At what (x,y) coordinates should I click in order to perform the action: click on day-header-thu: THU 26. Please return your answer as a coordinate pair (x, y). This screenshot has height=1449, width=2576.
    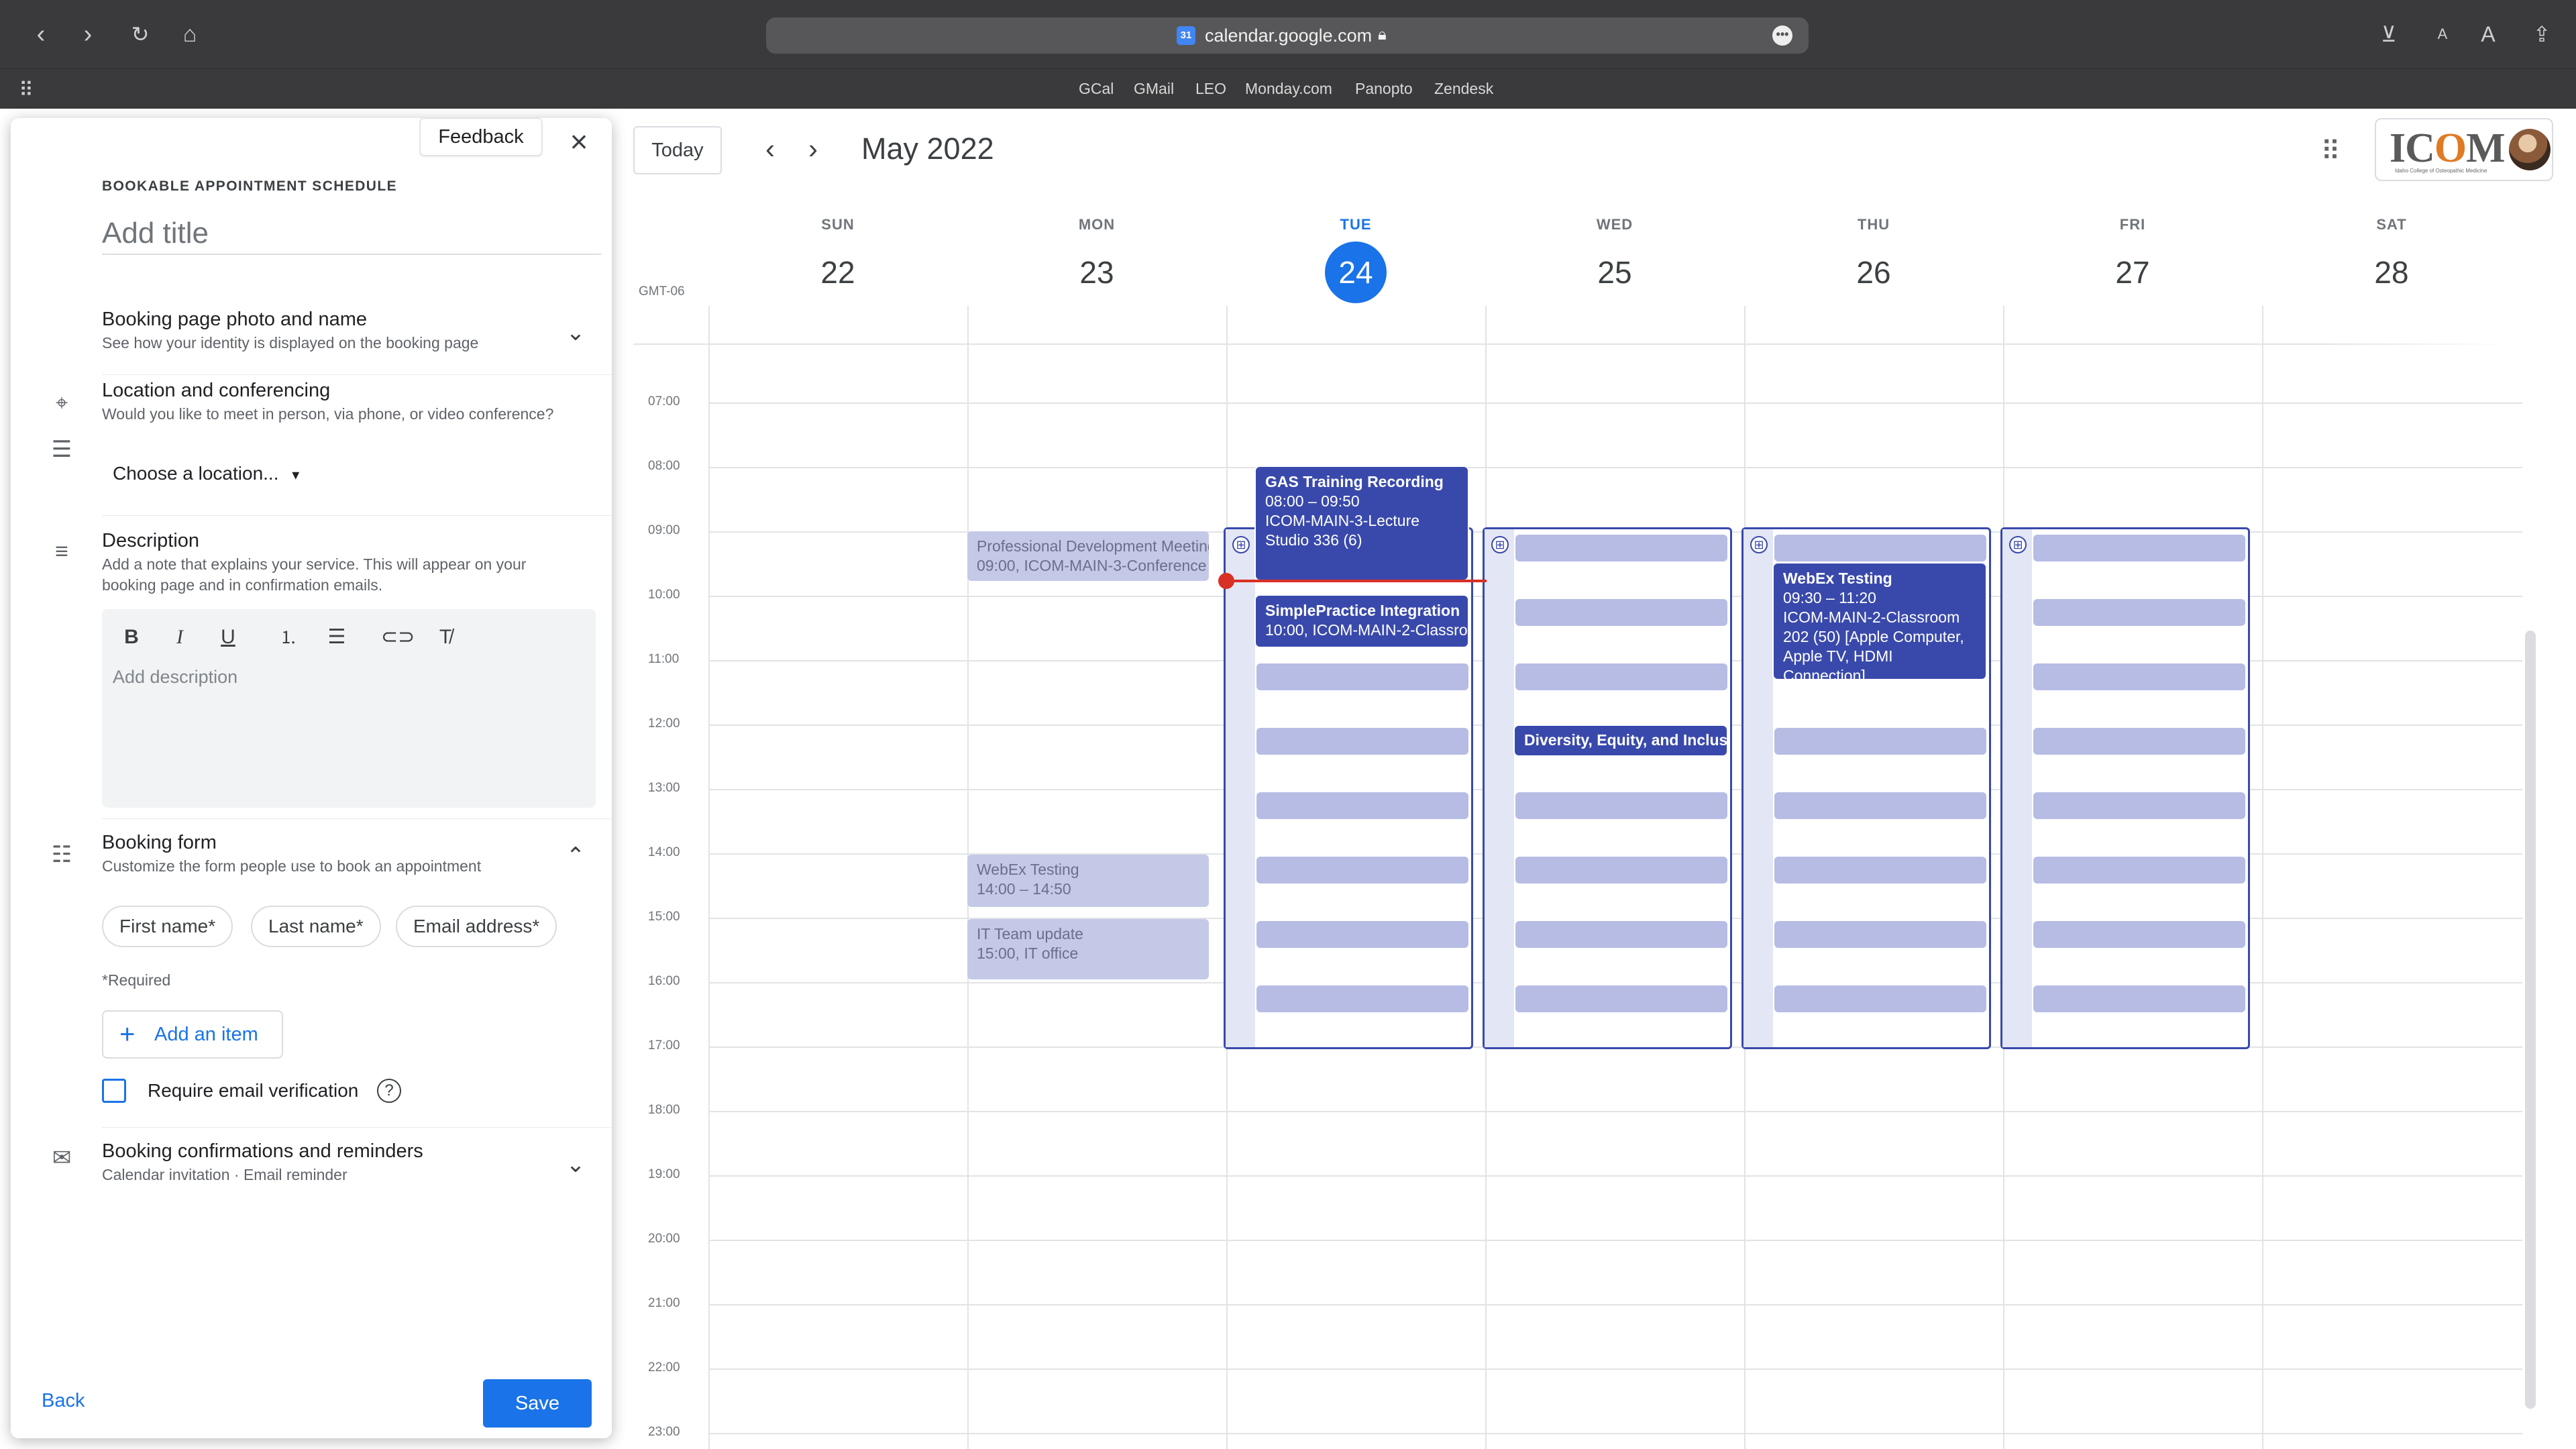
    Looking at the image, I should click on (1873, 259).